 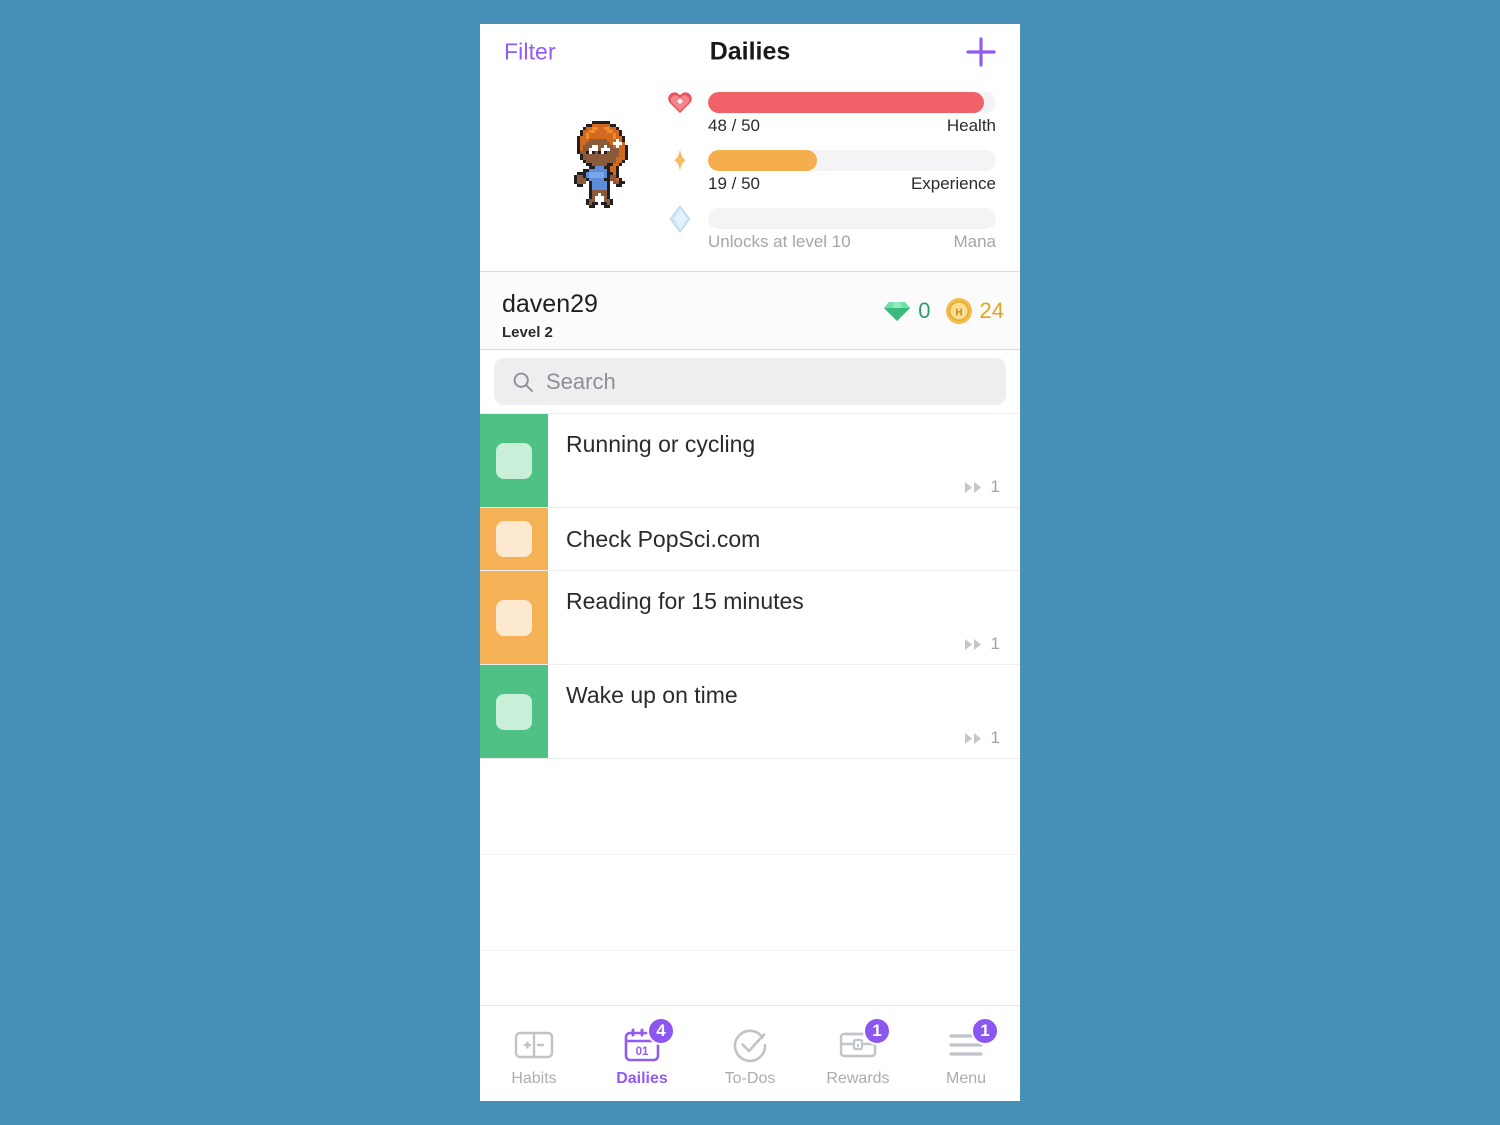 What do you see at coordinates (534, 1045) in the screenshot?
I see `habits-plusminus-icon` at bounding box center [534, 1045].